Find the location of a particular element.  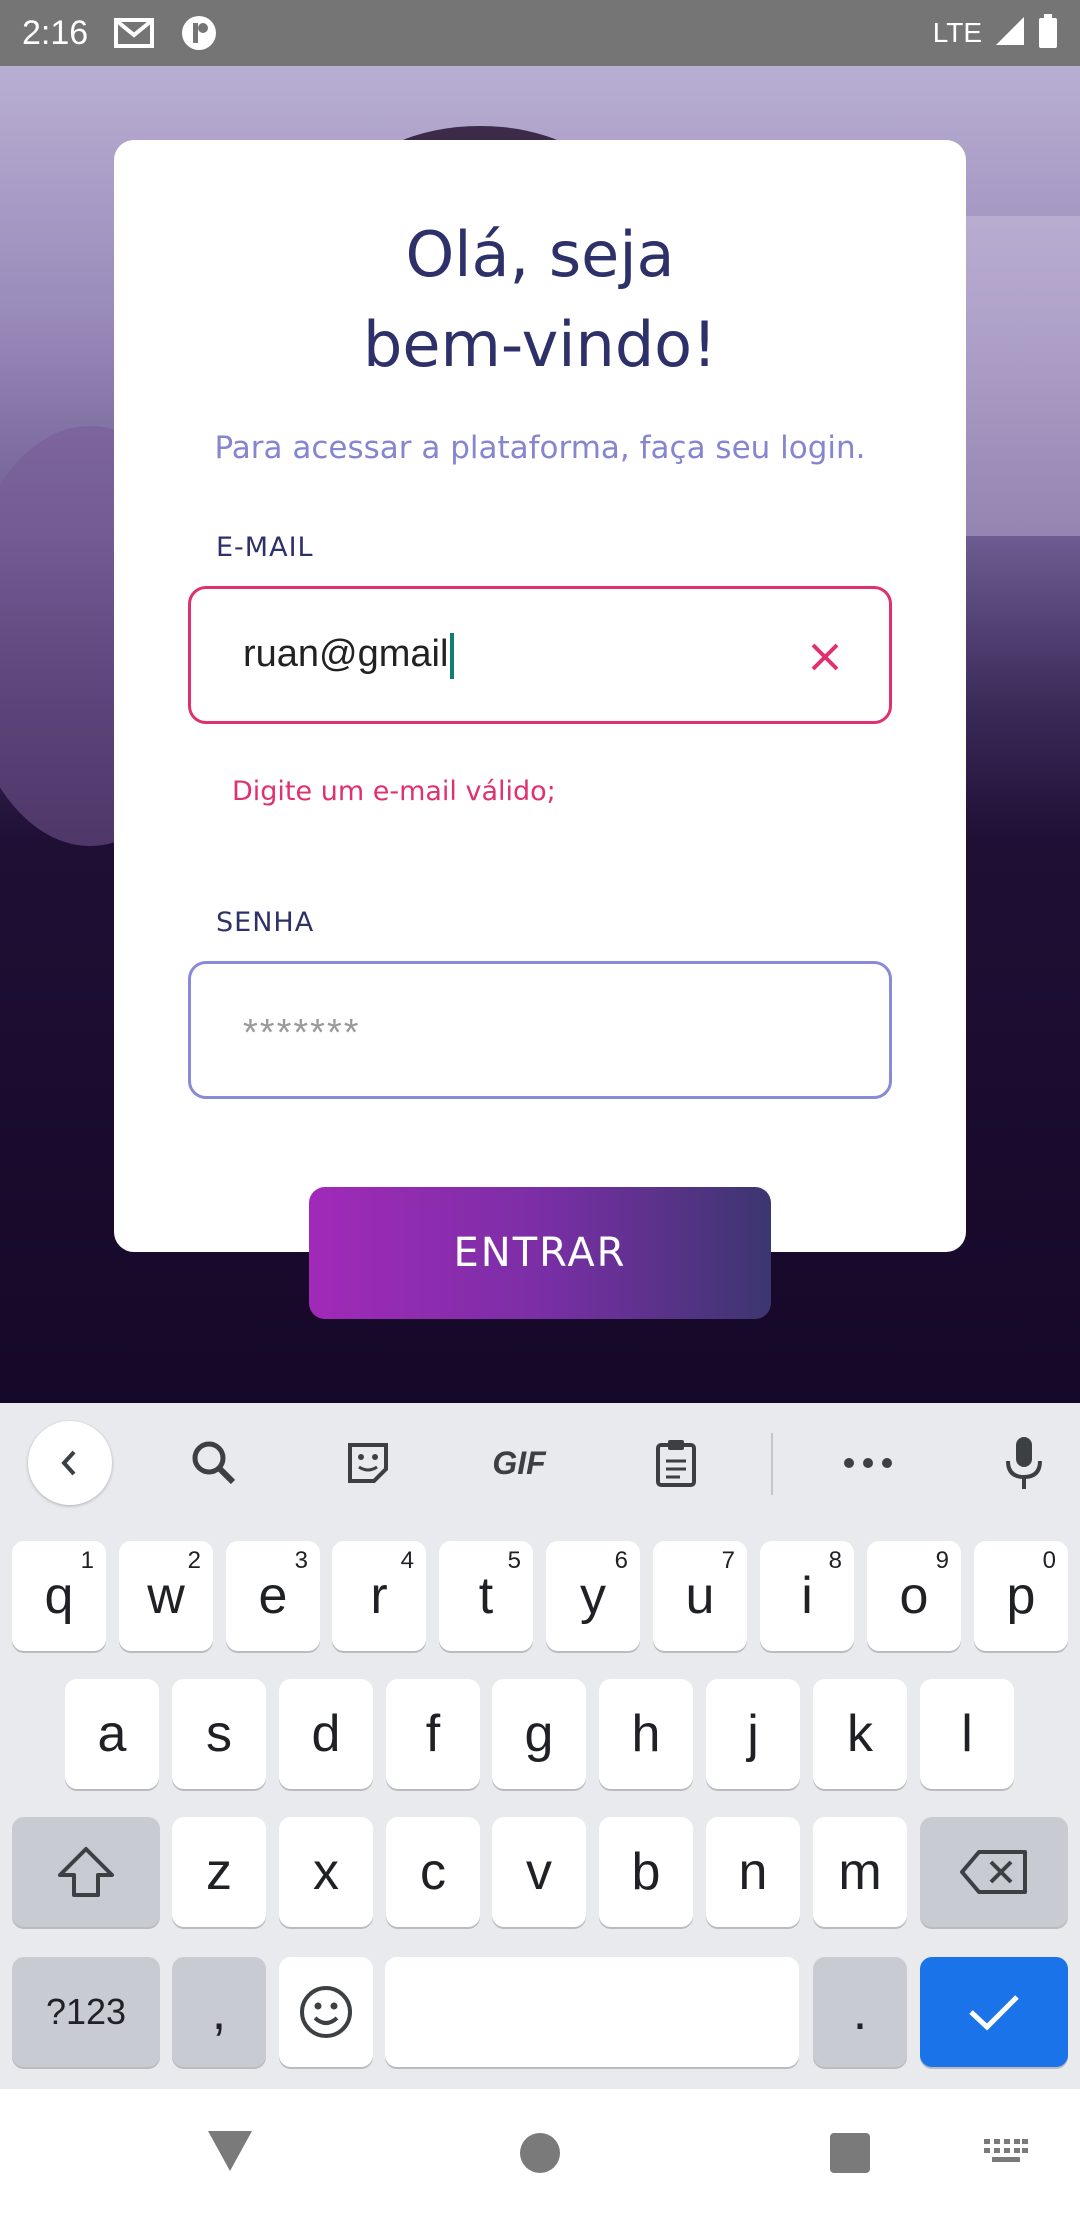

clear-email-icon is located at coordinates (825, 657).